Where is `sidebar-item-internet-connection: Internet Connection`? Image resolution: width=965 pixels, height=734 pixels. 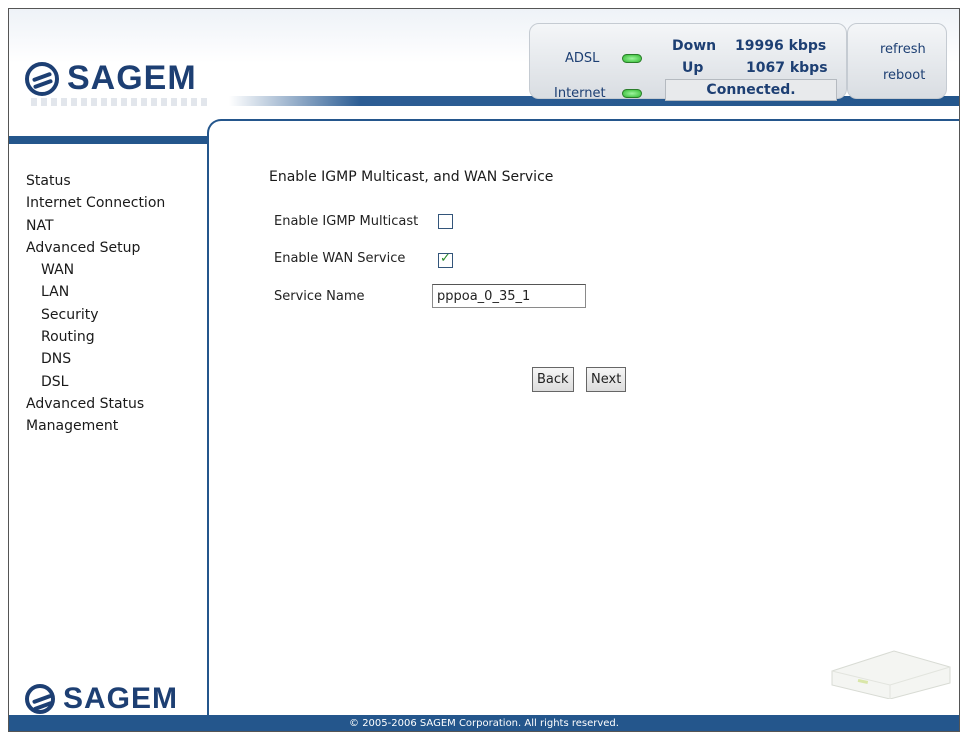
sidebar-item-internet-connection: Internet Connection is located at coordinates (95, 203).